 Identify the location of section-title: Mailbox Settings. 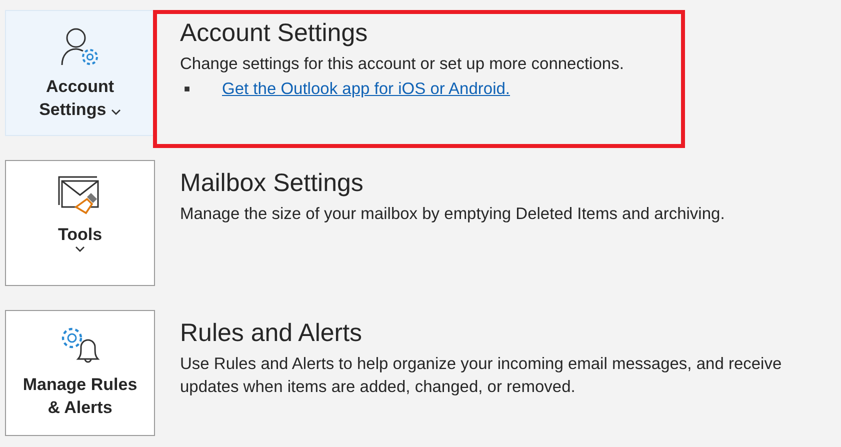
(272, 183).